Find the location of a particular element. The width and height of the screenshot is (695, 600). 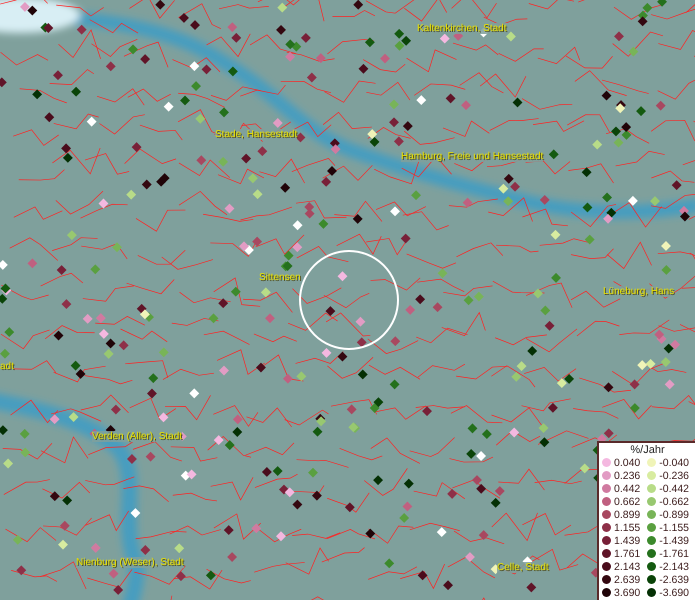

legend-value: 3.690 is located at coordinates (627, 592).